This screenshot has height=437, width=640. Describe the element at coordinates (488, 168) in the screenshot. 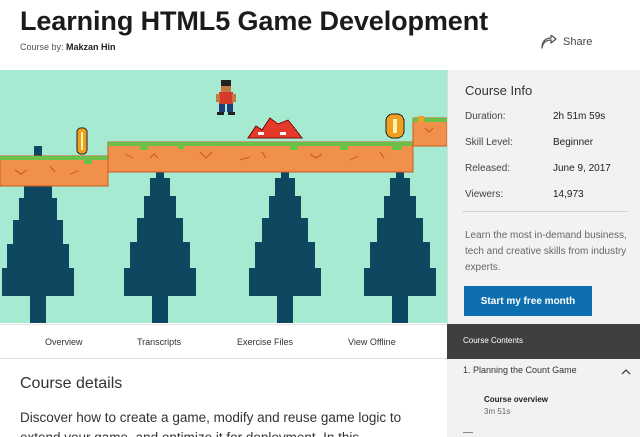

I see `info-label: Released:` at that location.